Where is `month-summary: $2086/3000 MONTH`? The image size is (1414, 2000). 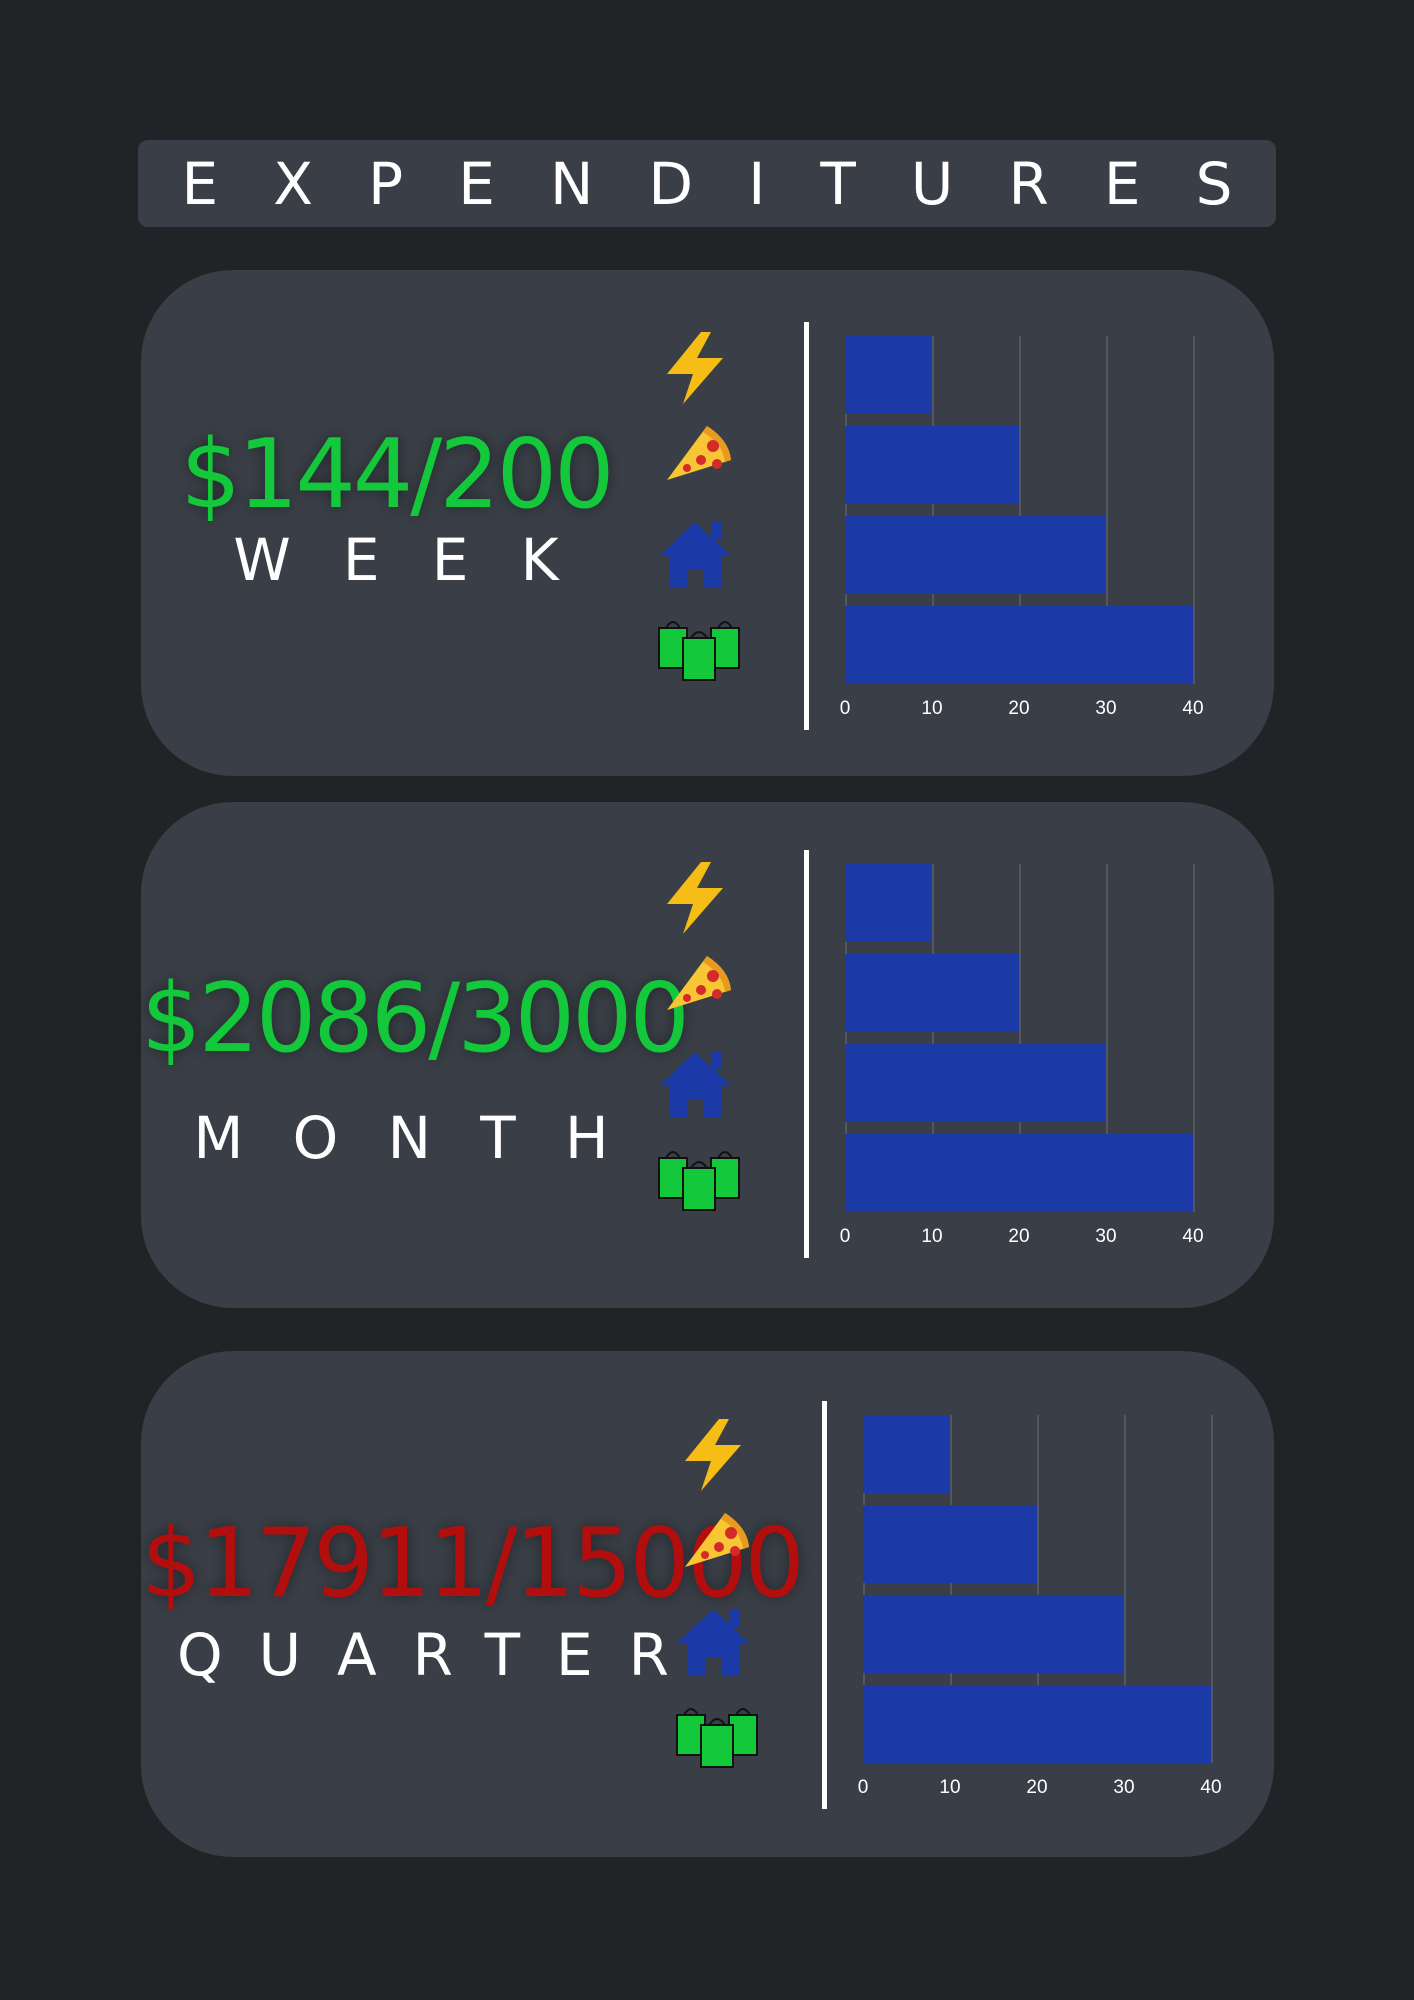
month-summary: $2086/3000 MONTH is located at coordinates (415, 1068).